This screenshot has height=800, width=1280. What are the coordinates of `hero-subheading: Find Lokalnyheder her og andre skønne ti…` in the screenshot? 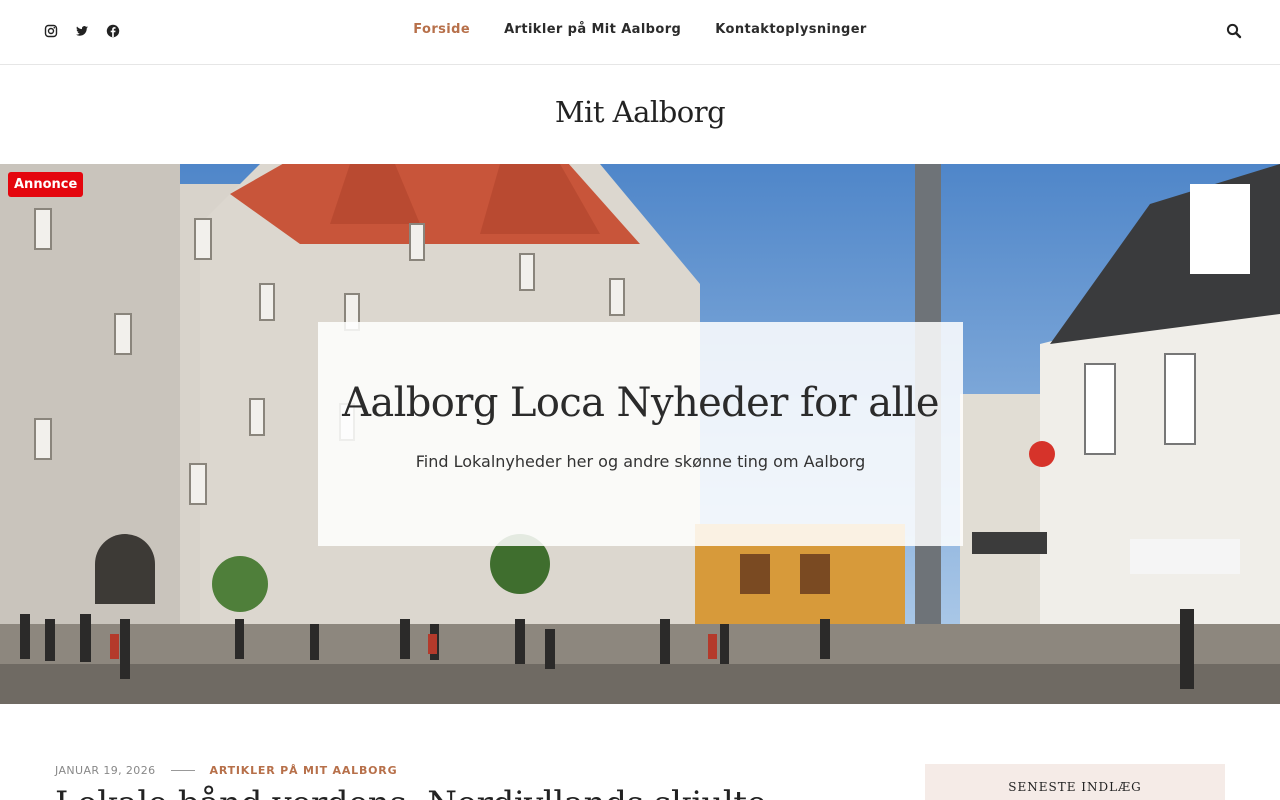 It's located at (640, 461).